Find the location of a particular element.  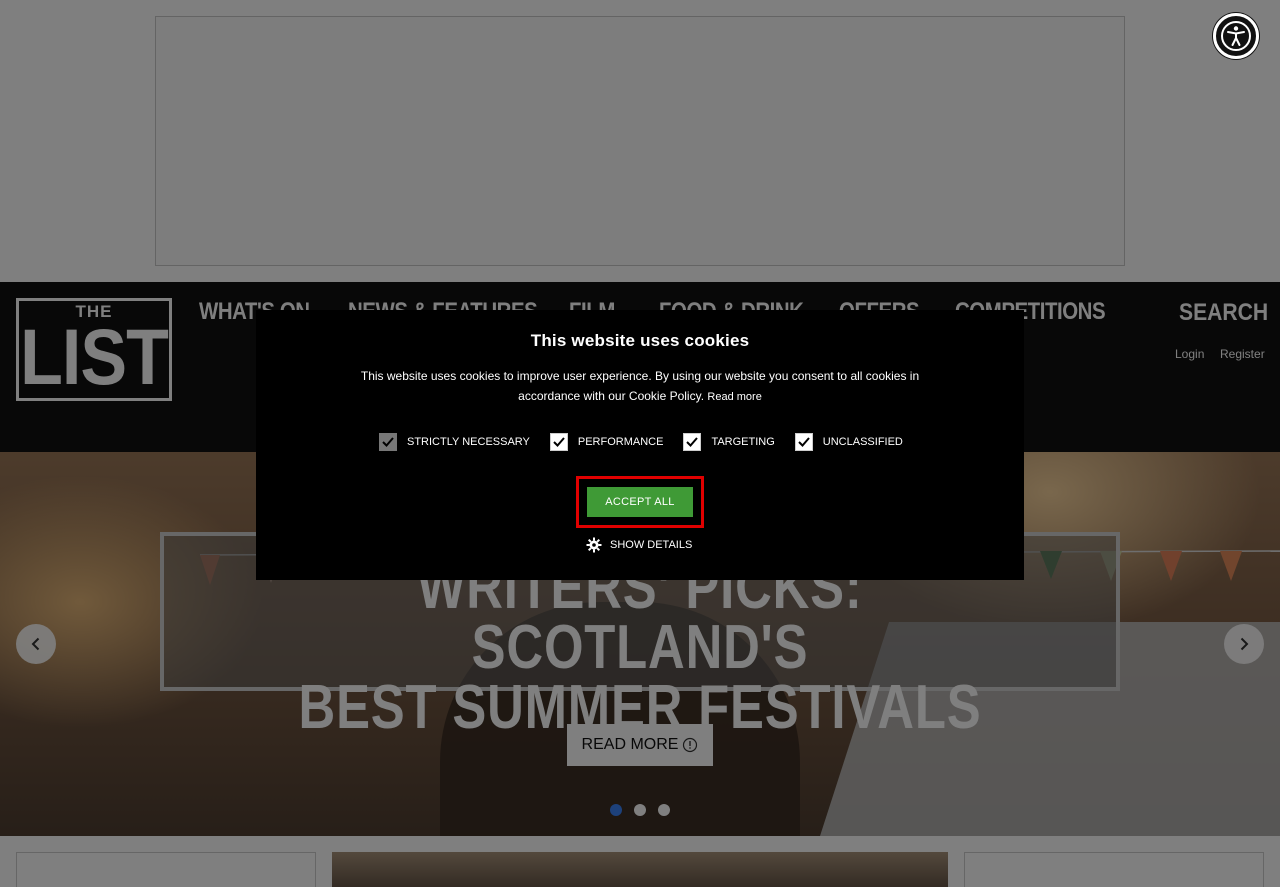

checkbox-strictly-necessary is located at coordinates (388, 442).